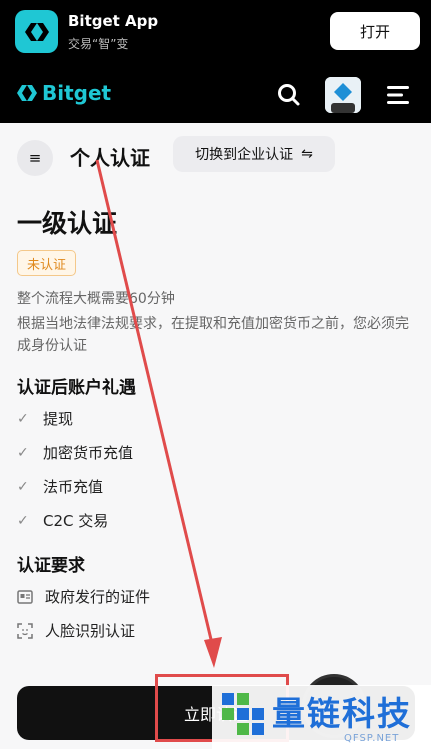  Describe the element at coordinates (372, 738) in the screenshot. I see `watermark-url: QFSP.NET` at that location.